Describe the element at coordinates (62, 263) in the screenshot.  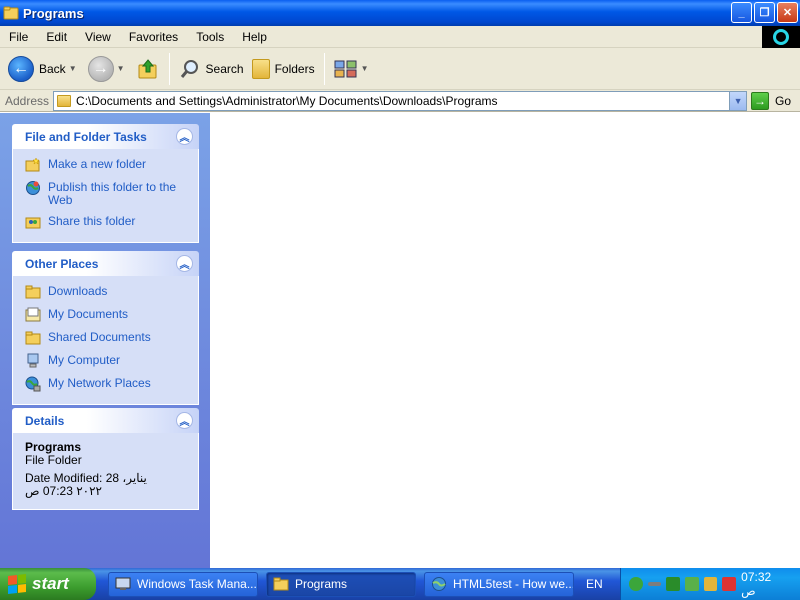
I see `panel-title: Other Places` at that location.